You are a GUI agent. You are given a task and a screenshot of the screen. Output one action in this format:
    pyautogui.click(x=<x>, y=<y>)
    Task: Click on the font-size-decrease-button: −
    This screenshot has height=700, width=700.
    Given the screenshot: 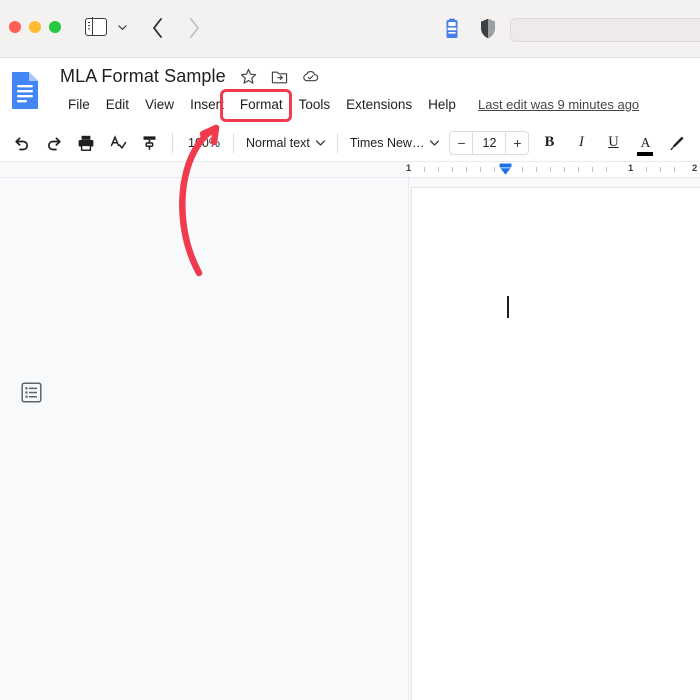 What is the action you would take?
    pyautogui.click(x=461, y=143)
    